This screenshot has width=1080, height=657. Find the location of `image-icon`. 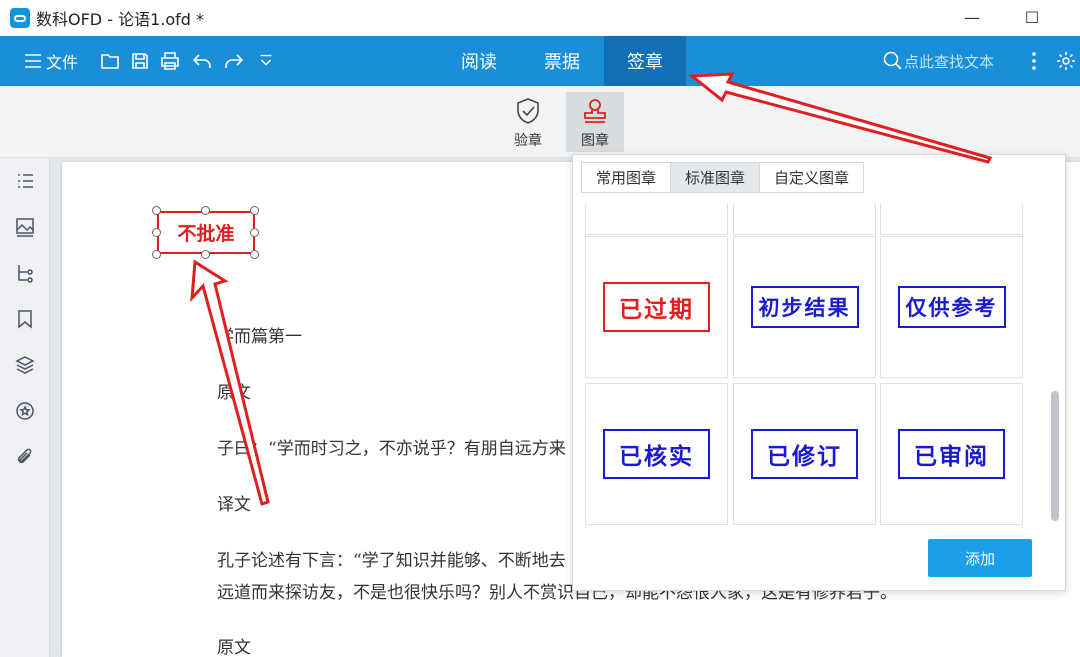

image-icon is located at coordinates (25, 227).